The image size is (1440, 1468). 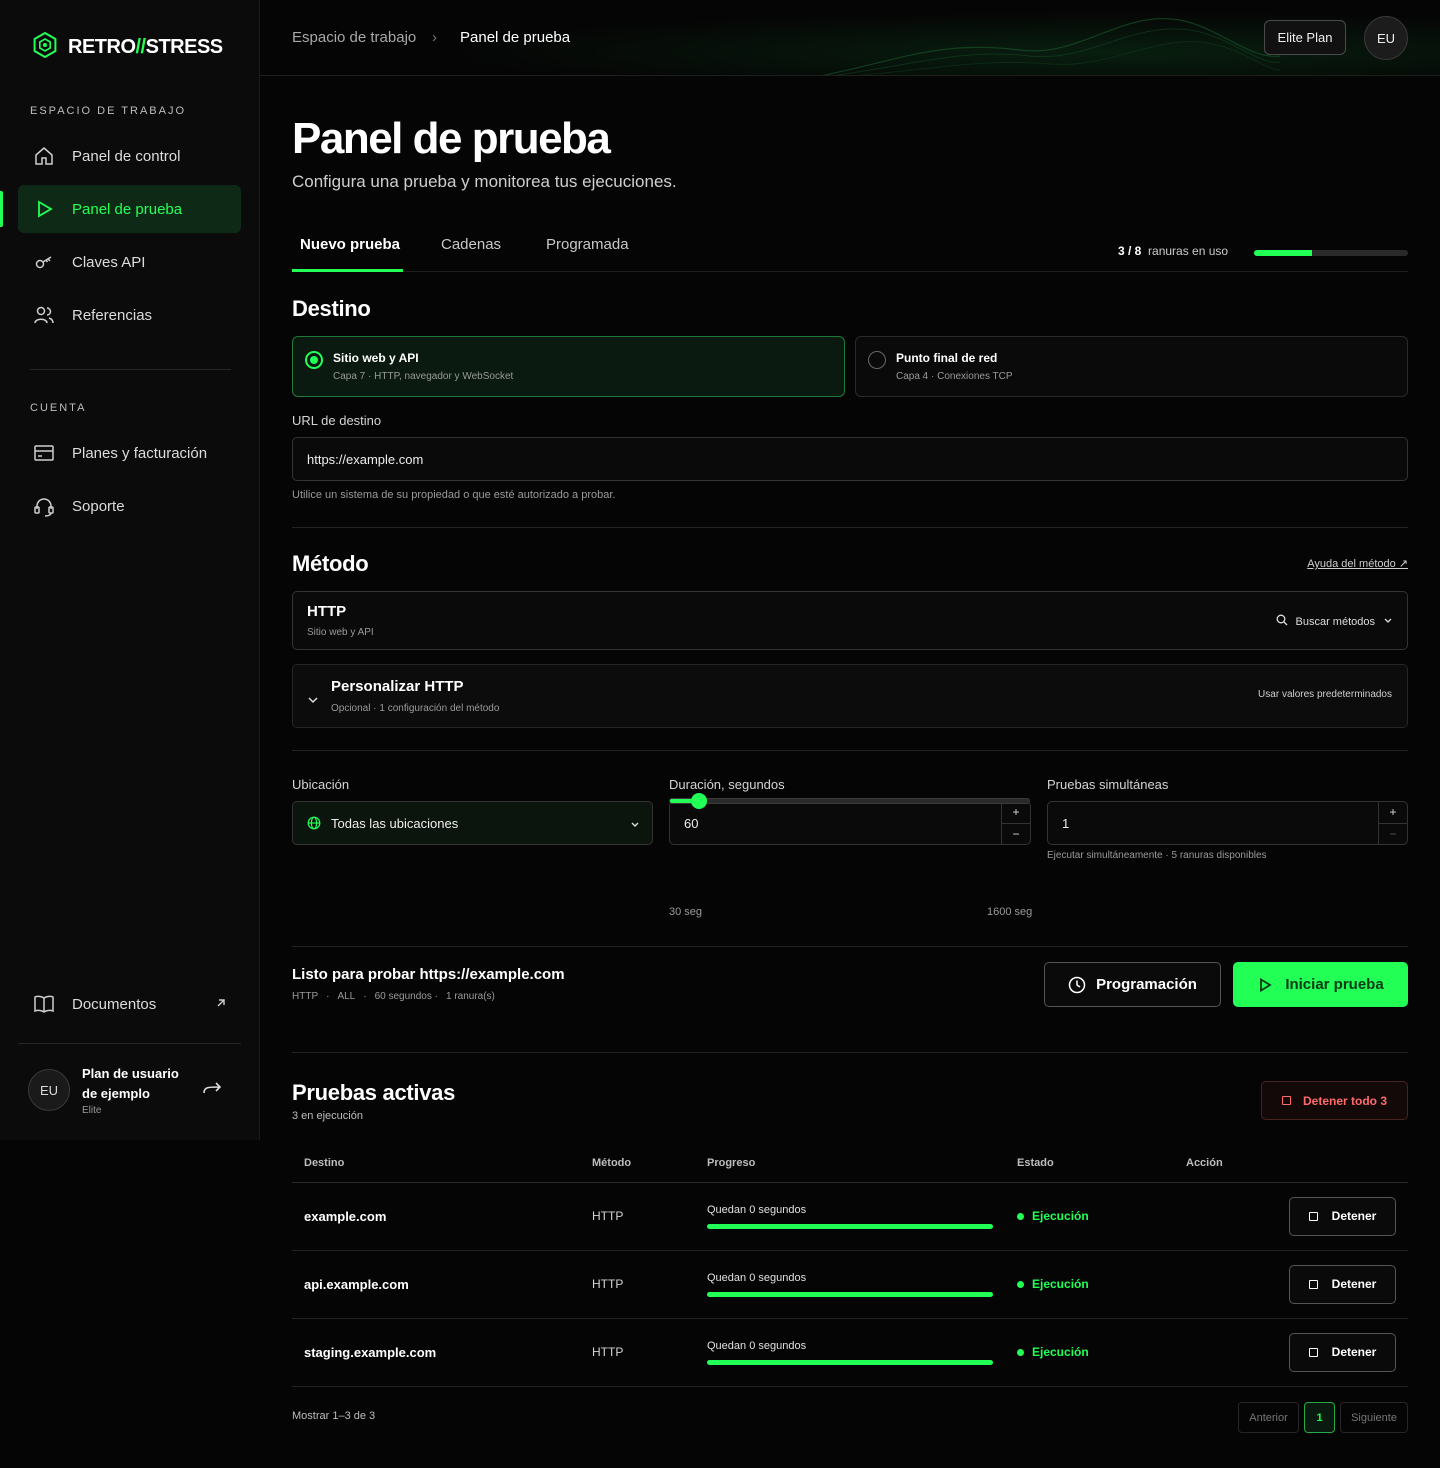 What do you see at coordinates (44, 262) in the screenshot?
I see `key-icon` at bounding box center [44, 262].